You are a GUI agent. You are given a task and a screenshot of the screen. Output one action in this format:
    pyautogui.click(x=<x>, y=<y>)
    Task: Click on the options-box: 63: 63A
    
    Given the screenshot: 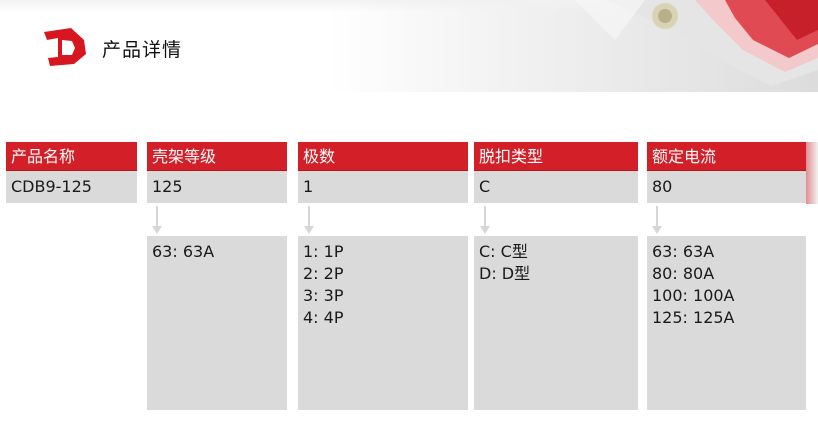 What is the action you would take?
    pyautogui.click(x=217, y=323)
    